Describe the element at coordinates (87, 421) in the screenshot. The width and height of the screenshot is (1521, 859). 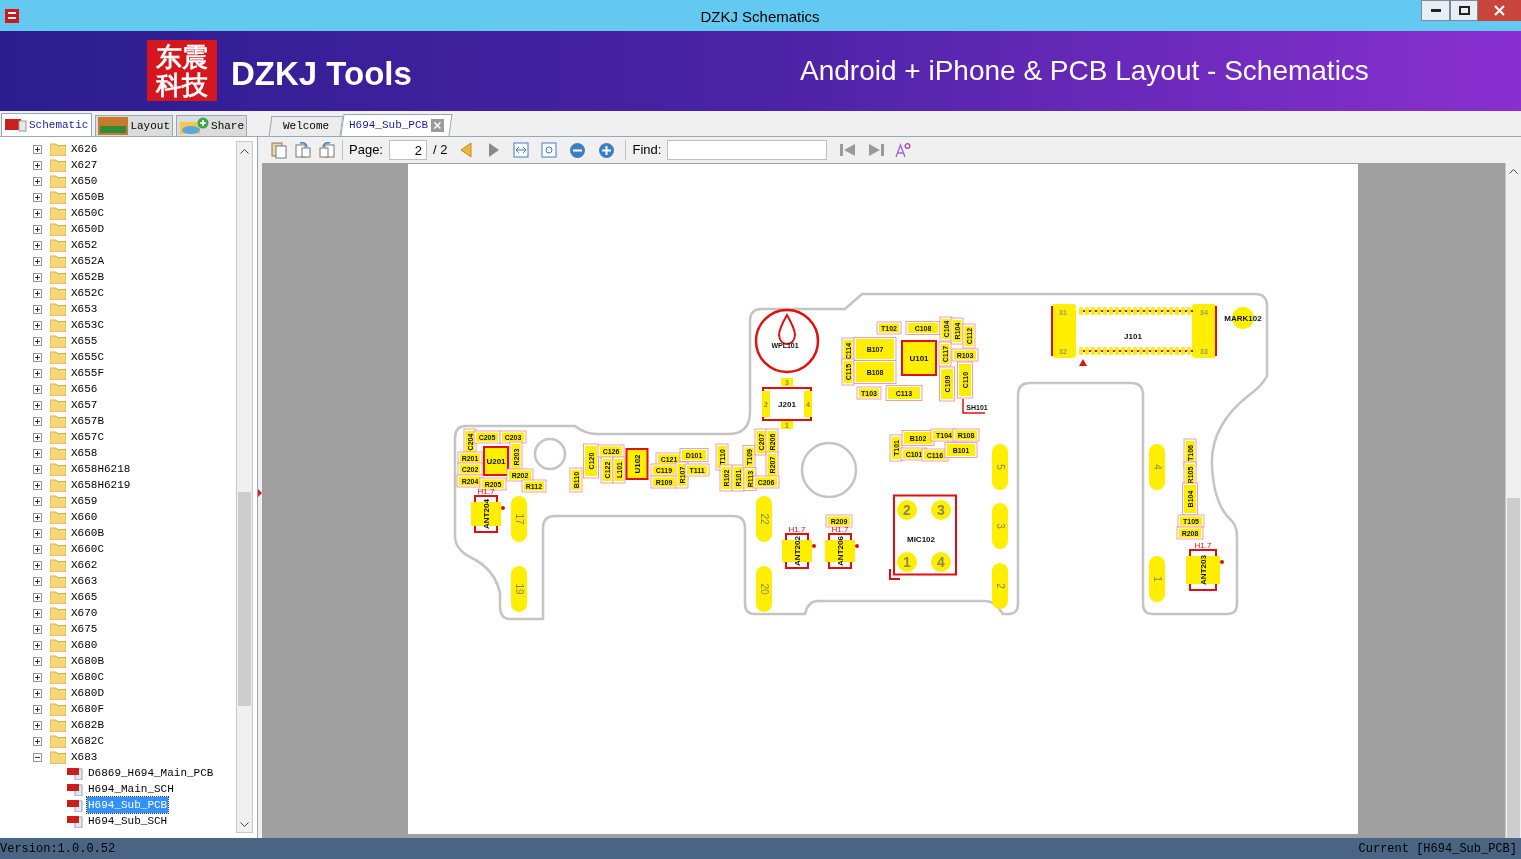
I see `tree-item-label: X657B` at that location.